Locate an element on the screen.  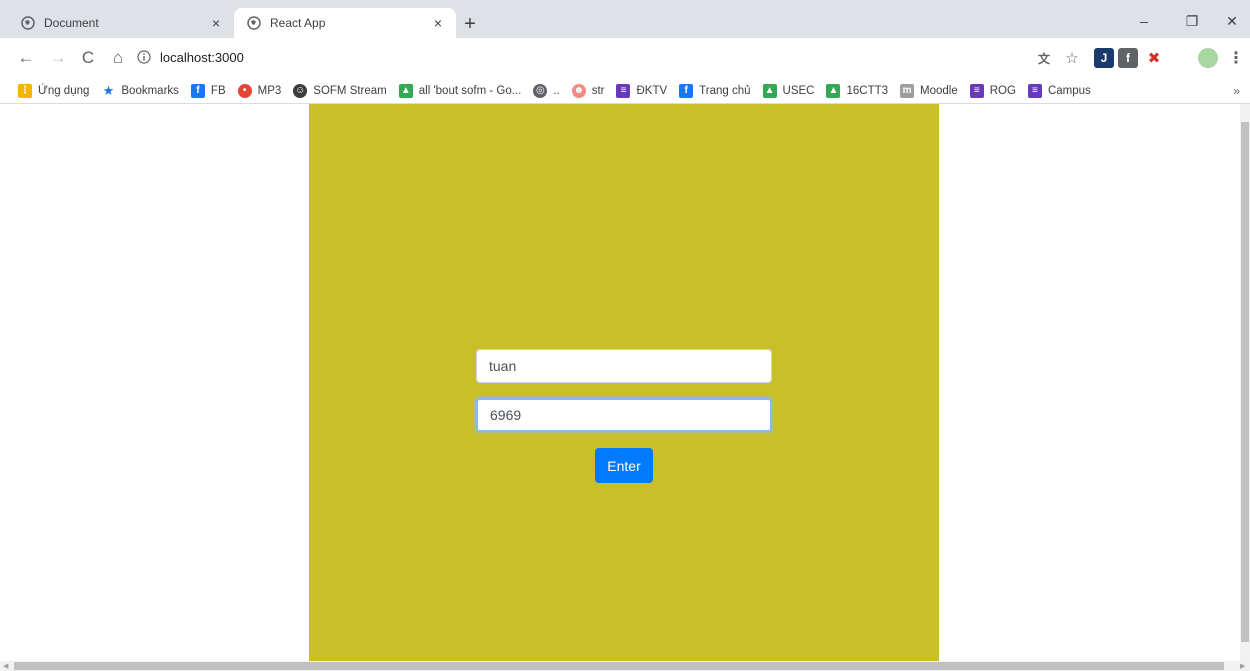
bookmark-mp3: • MP3 is located at coordinates (259, 90).